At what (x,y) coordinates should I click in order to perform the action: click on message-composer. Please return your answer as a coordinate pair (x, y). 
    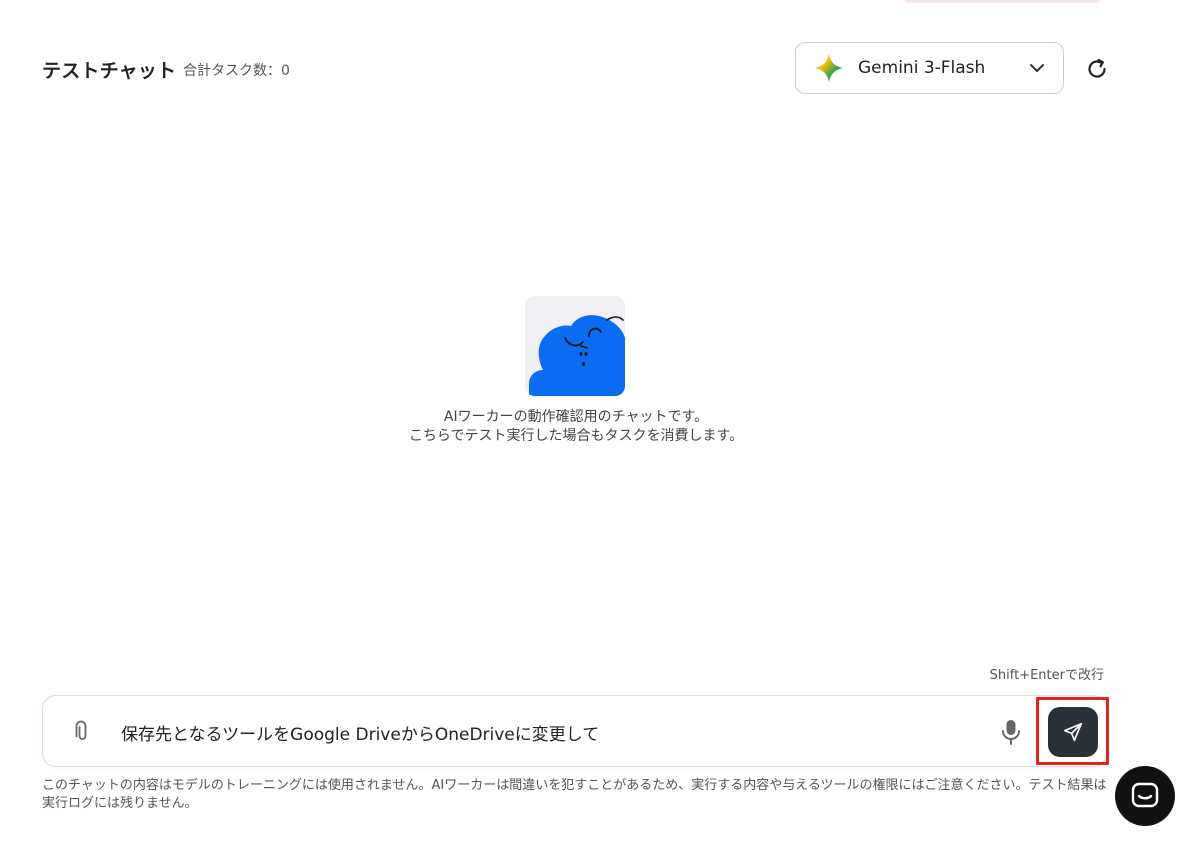
    Looking at the image, I should click on (574, 731).